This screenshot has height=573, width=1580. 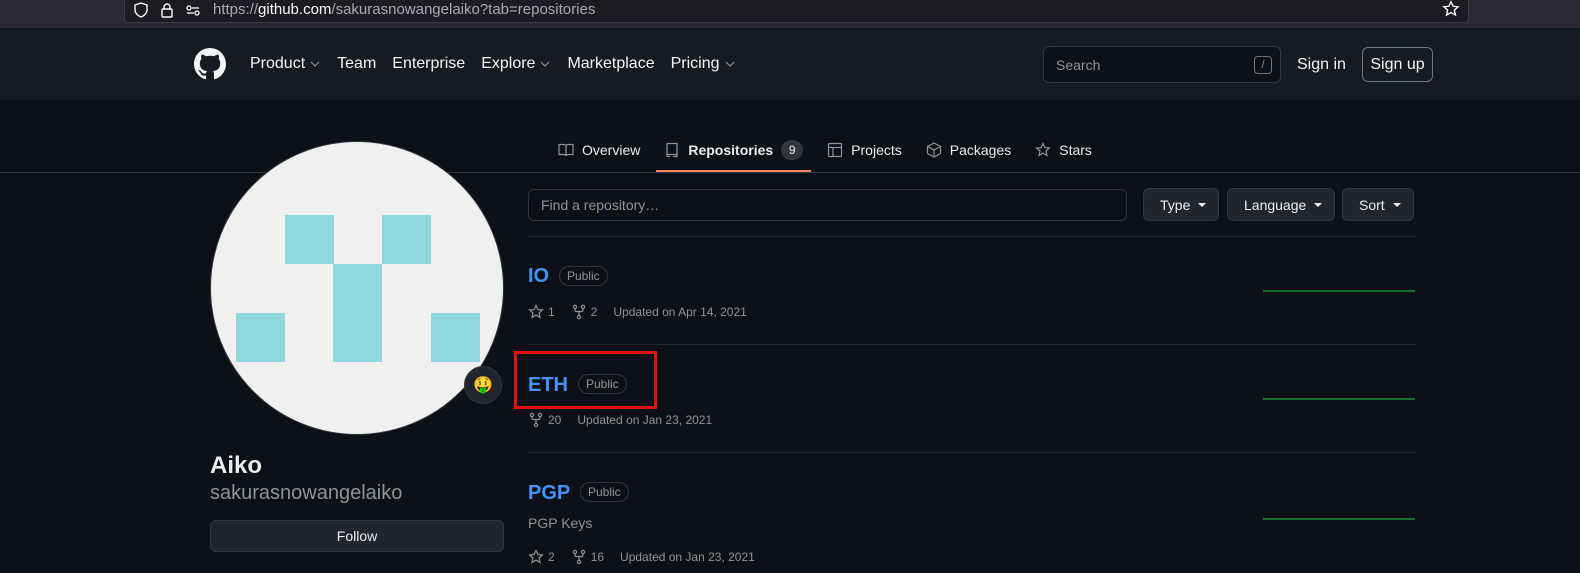 What do you see at coordinates (1372, 204) in the screenshot?
I see `sort-filter-label: Sort` at bounding box center [1372, 204].